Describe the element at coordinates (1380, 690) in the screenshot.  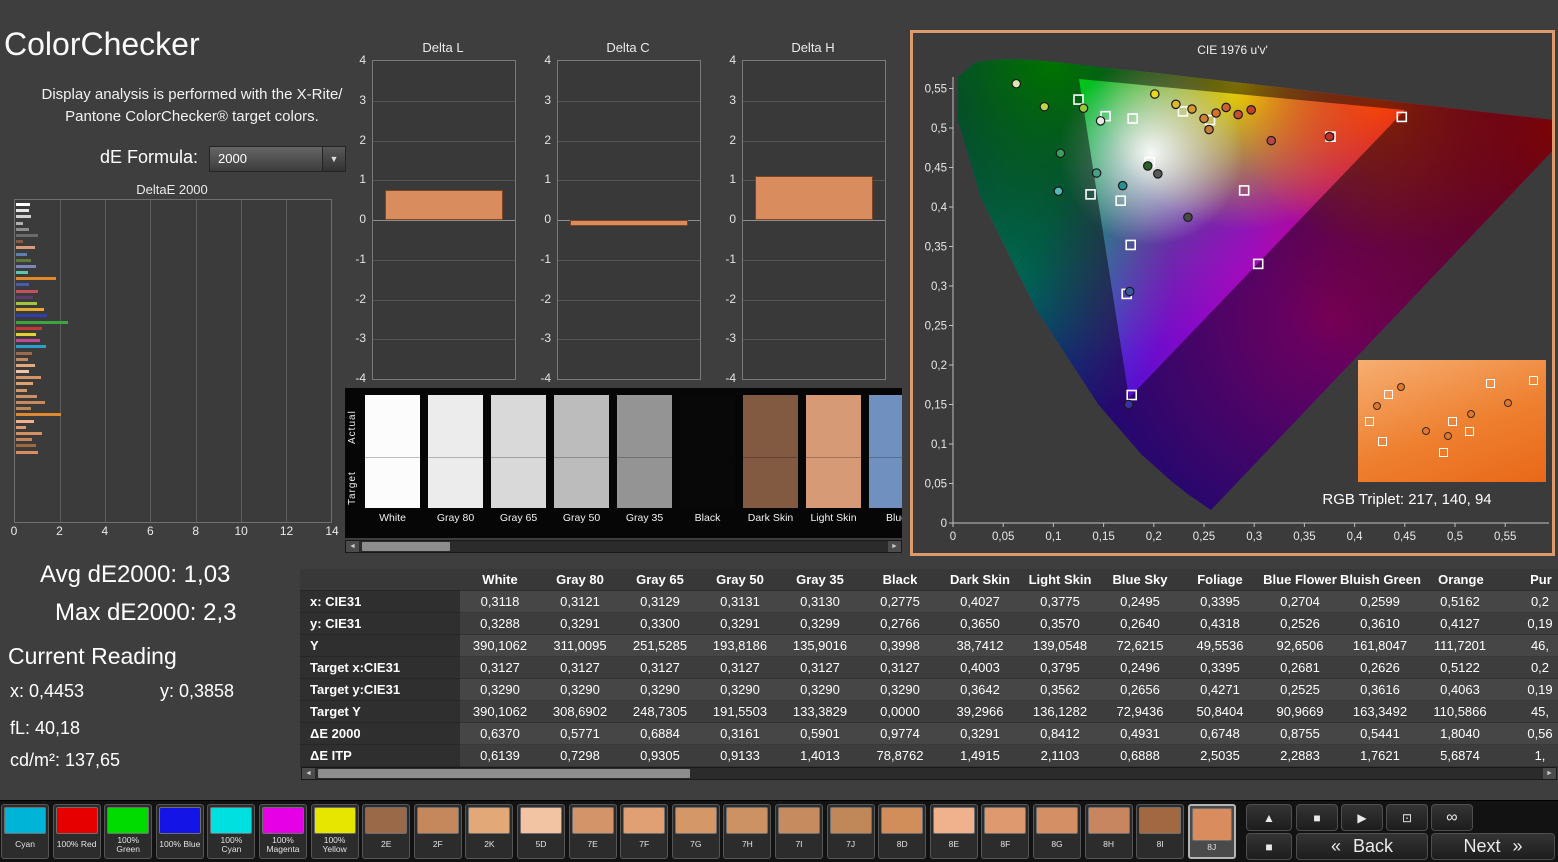
I see `table-cell: 0,3616` at that location.